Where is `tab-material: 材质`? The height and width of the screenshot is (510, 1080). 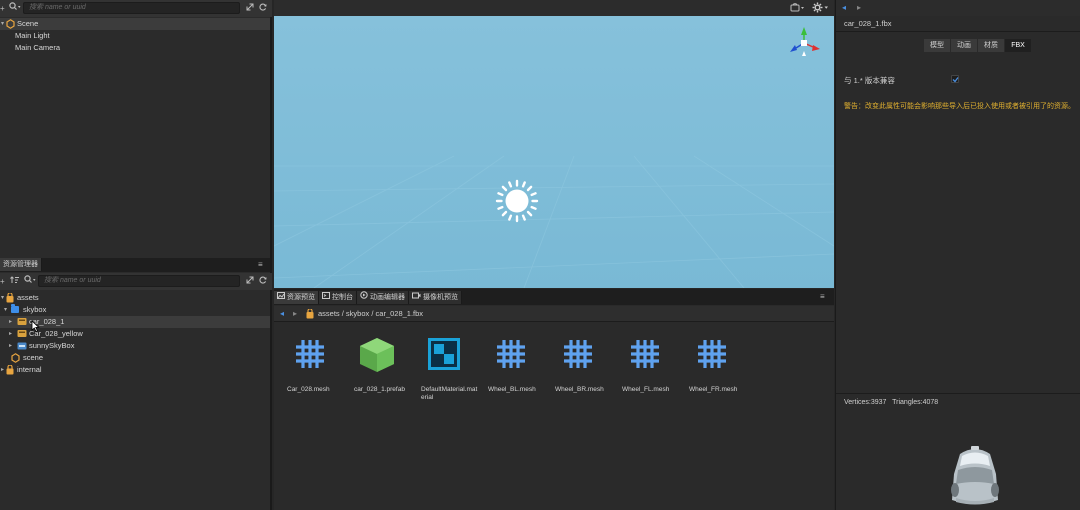 tab-material: 材质 is located at coordinates (991, 45).